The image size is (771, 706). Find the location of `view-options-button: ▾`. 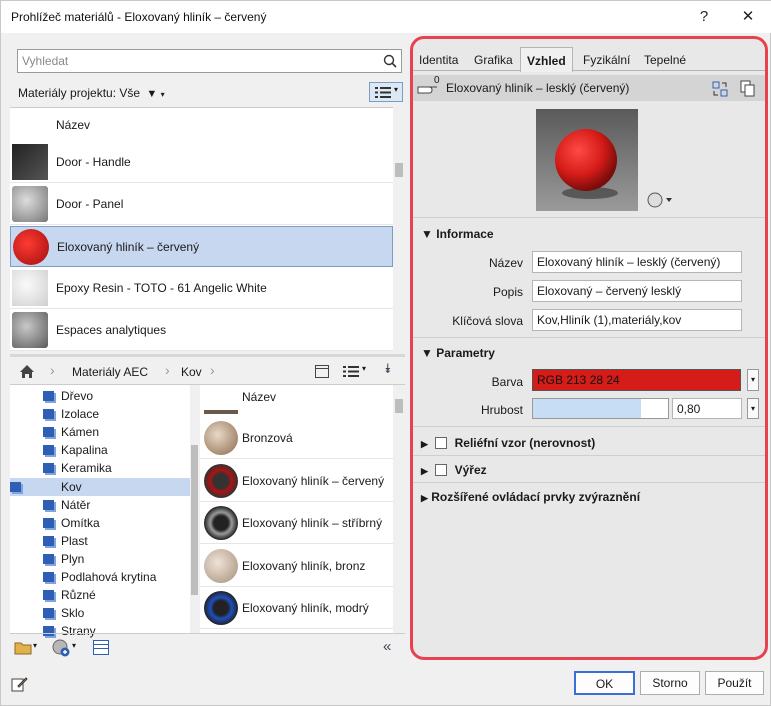

view-options-button: ▾ is located at coordinates (386, 92).